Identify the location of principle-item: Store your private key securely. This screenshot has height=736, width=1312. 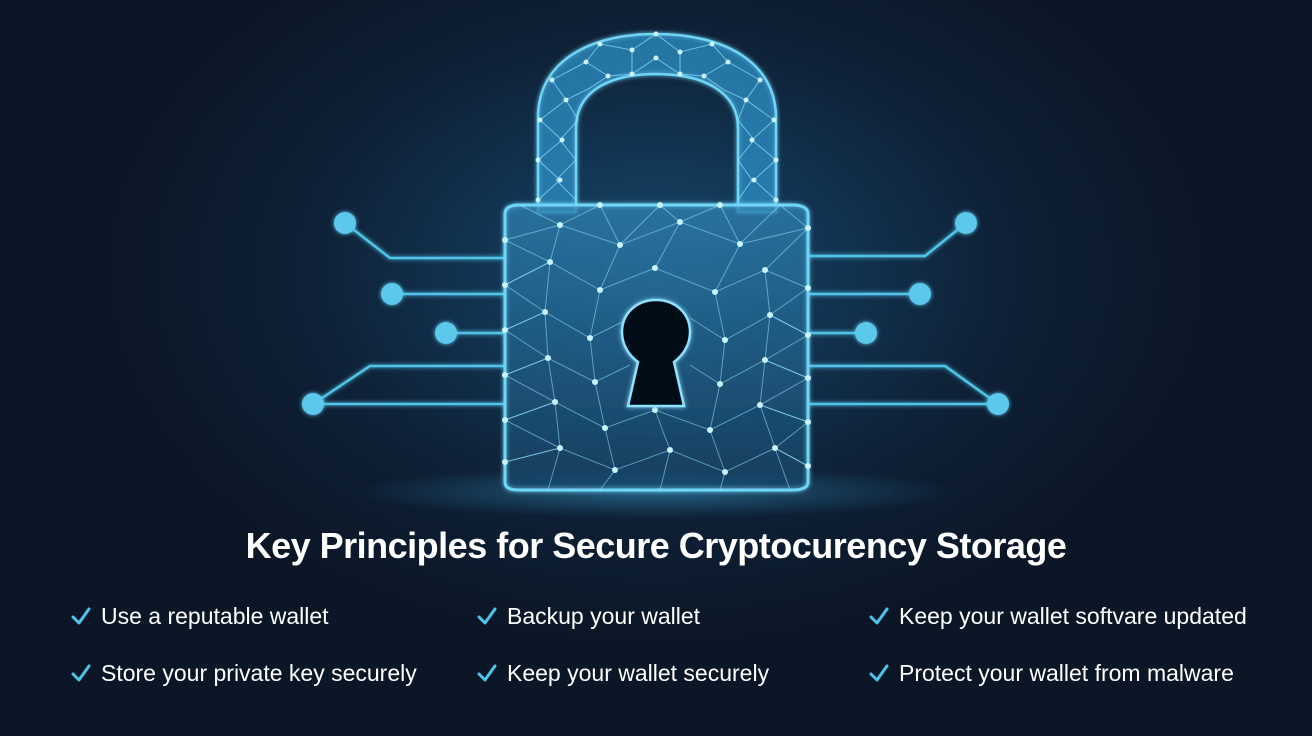
(243, 673).